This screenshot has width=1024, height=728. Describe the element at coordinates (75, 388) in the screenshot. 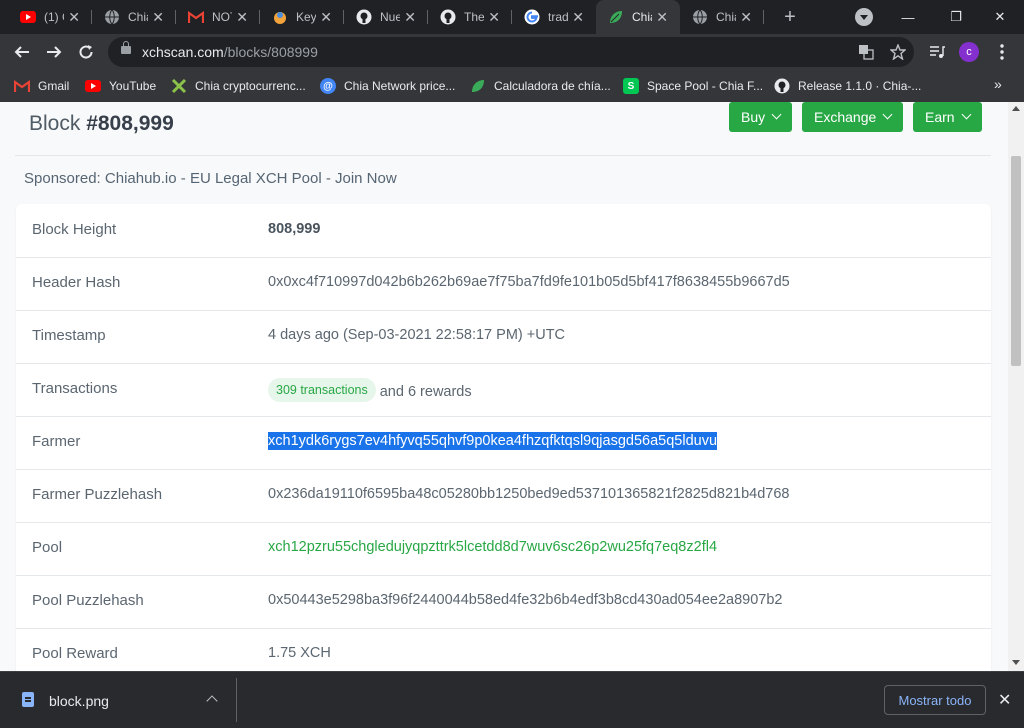

I see `detail-key: Transactions` at that location.